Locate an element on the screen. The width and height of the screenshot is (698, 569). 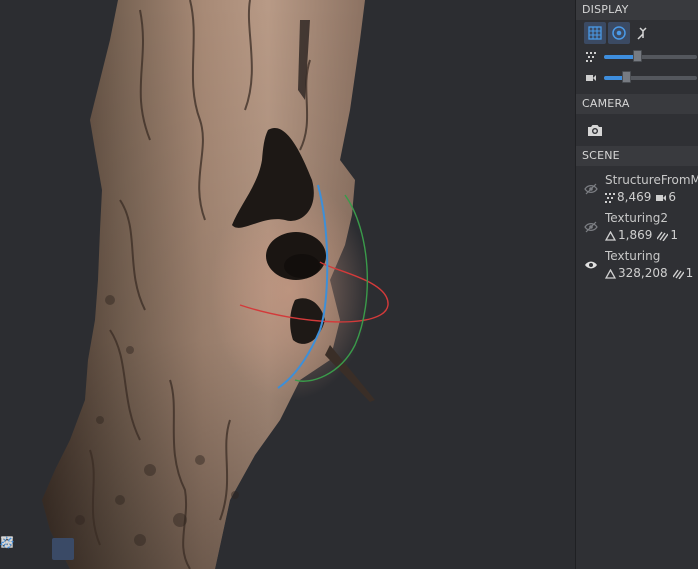
camera-snapshot-button is located at coordinates (595, 130).